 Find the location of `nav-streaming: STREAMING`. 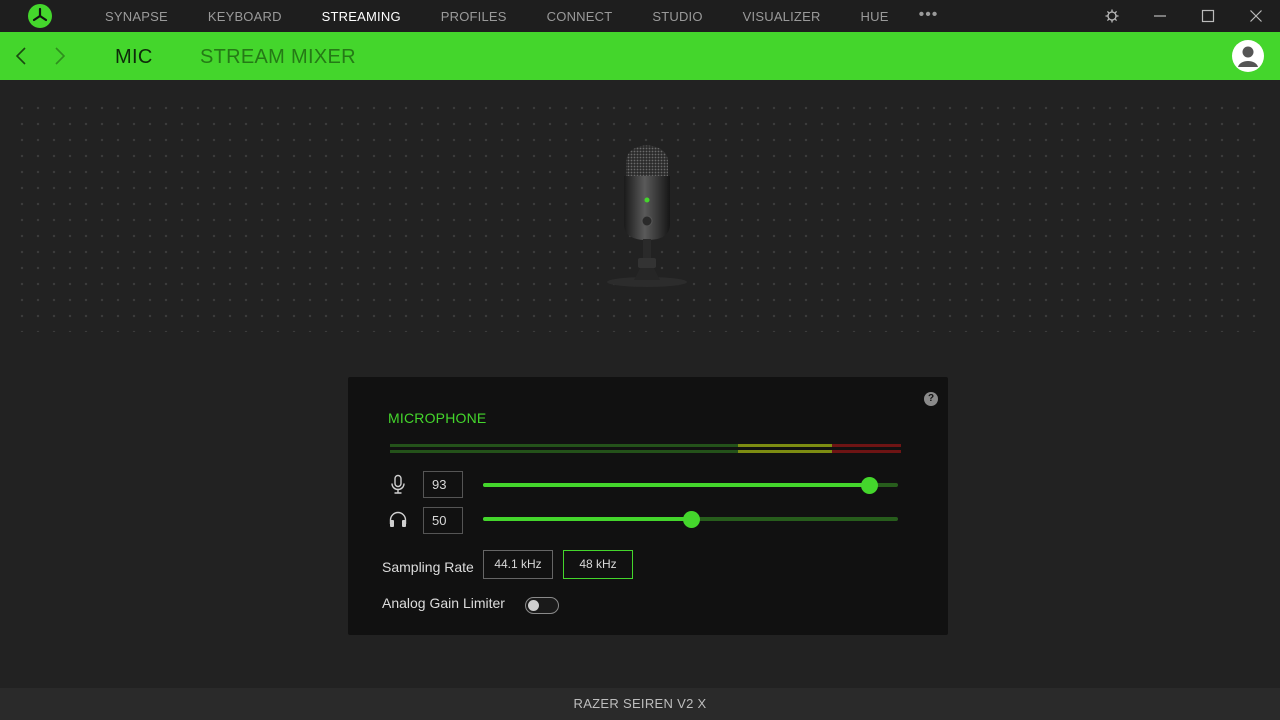

nav-streaming: STREAMING is located at coordinates (361, 16).